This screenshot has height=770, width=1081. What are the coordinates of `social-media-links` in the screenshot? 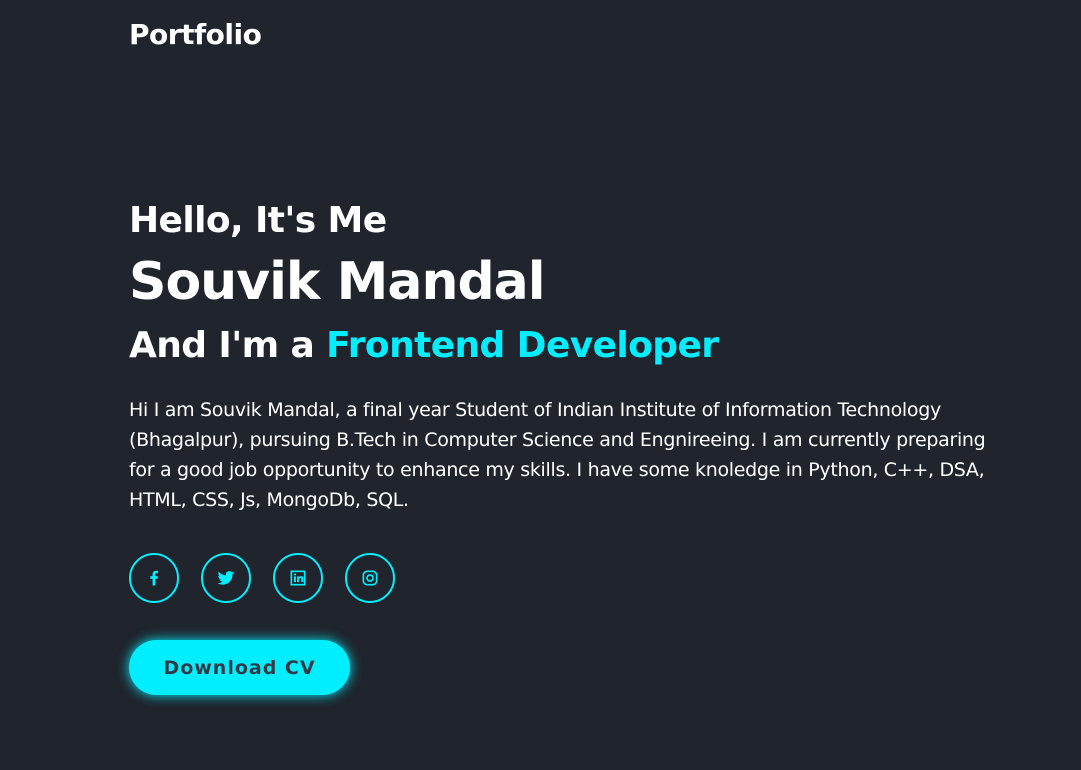 It's located at (569, 578).